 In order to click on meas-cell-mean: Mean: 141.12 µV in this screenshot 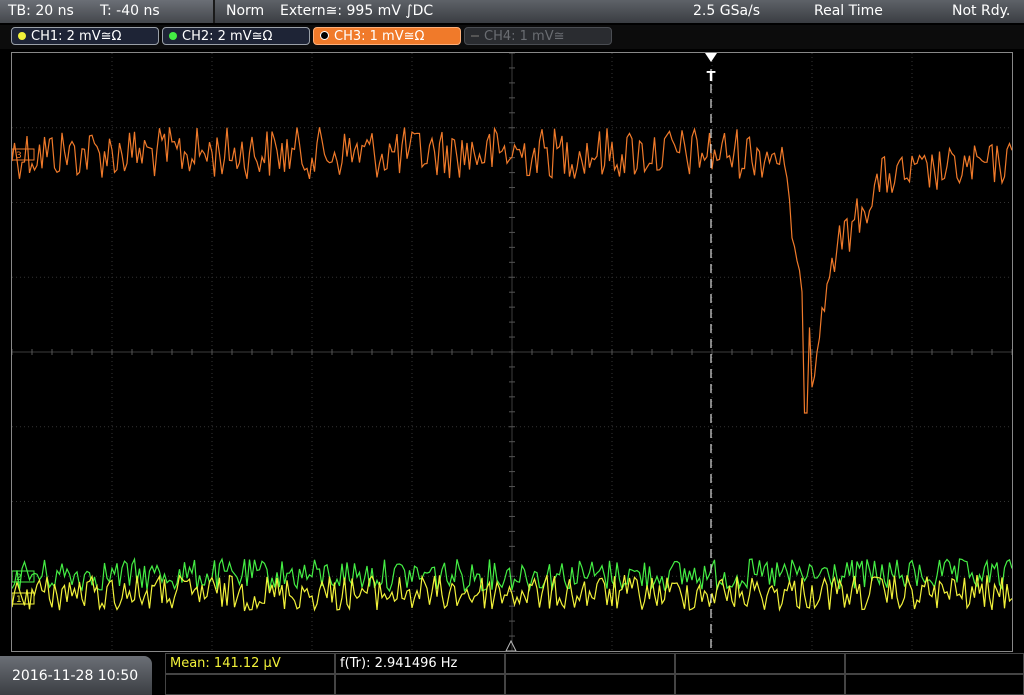, I will do `click(250, 663)`.